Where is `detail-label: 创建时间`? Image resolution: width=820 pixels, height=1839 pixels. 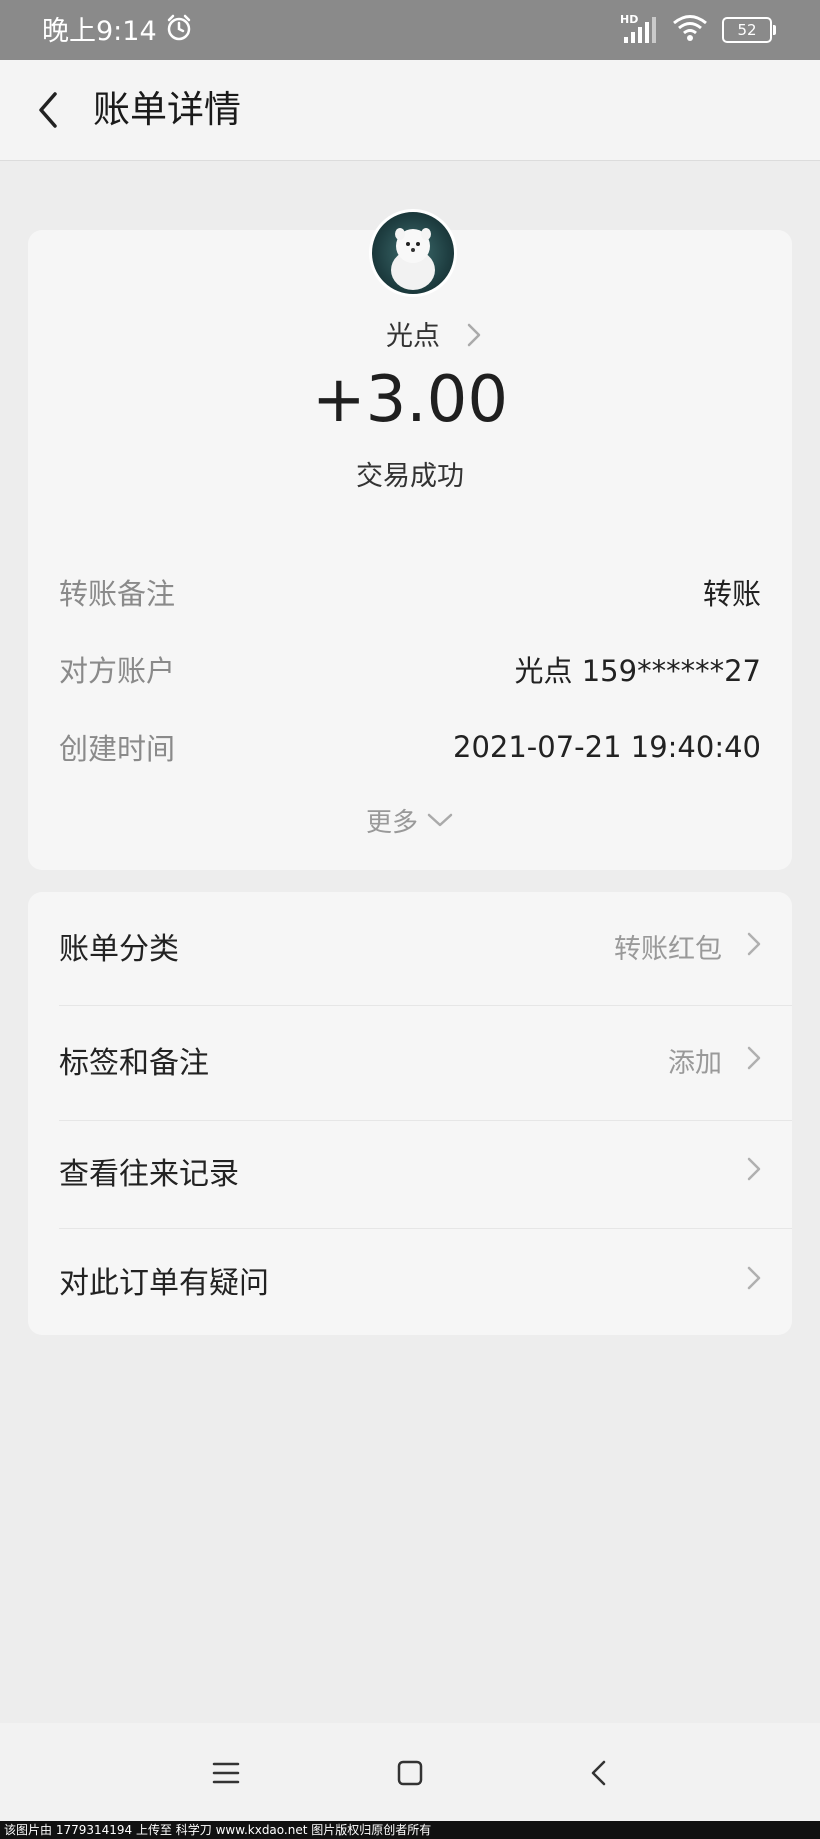
detail-label: 创建时间 is located at coordinates (117, 749).